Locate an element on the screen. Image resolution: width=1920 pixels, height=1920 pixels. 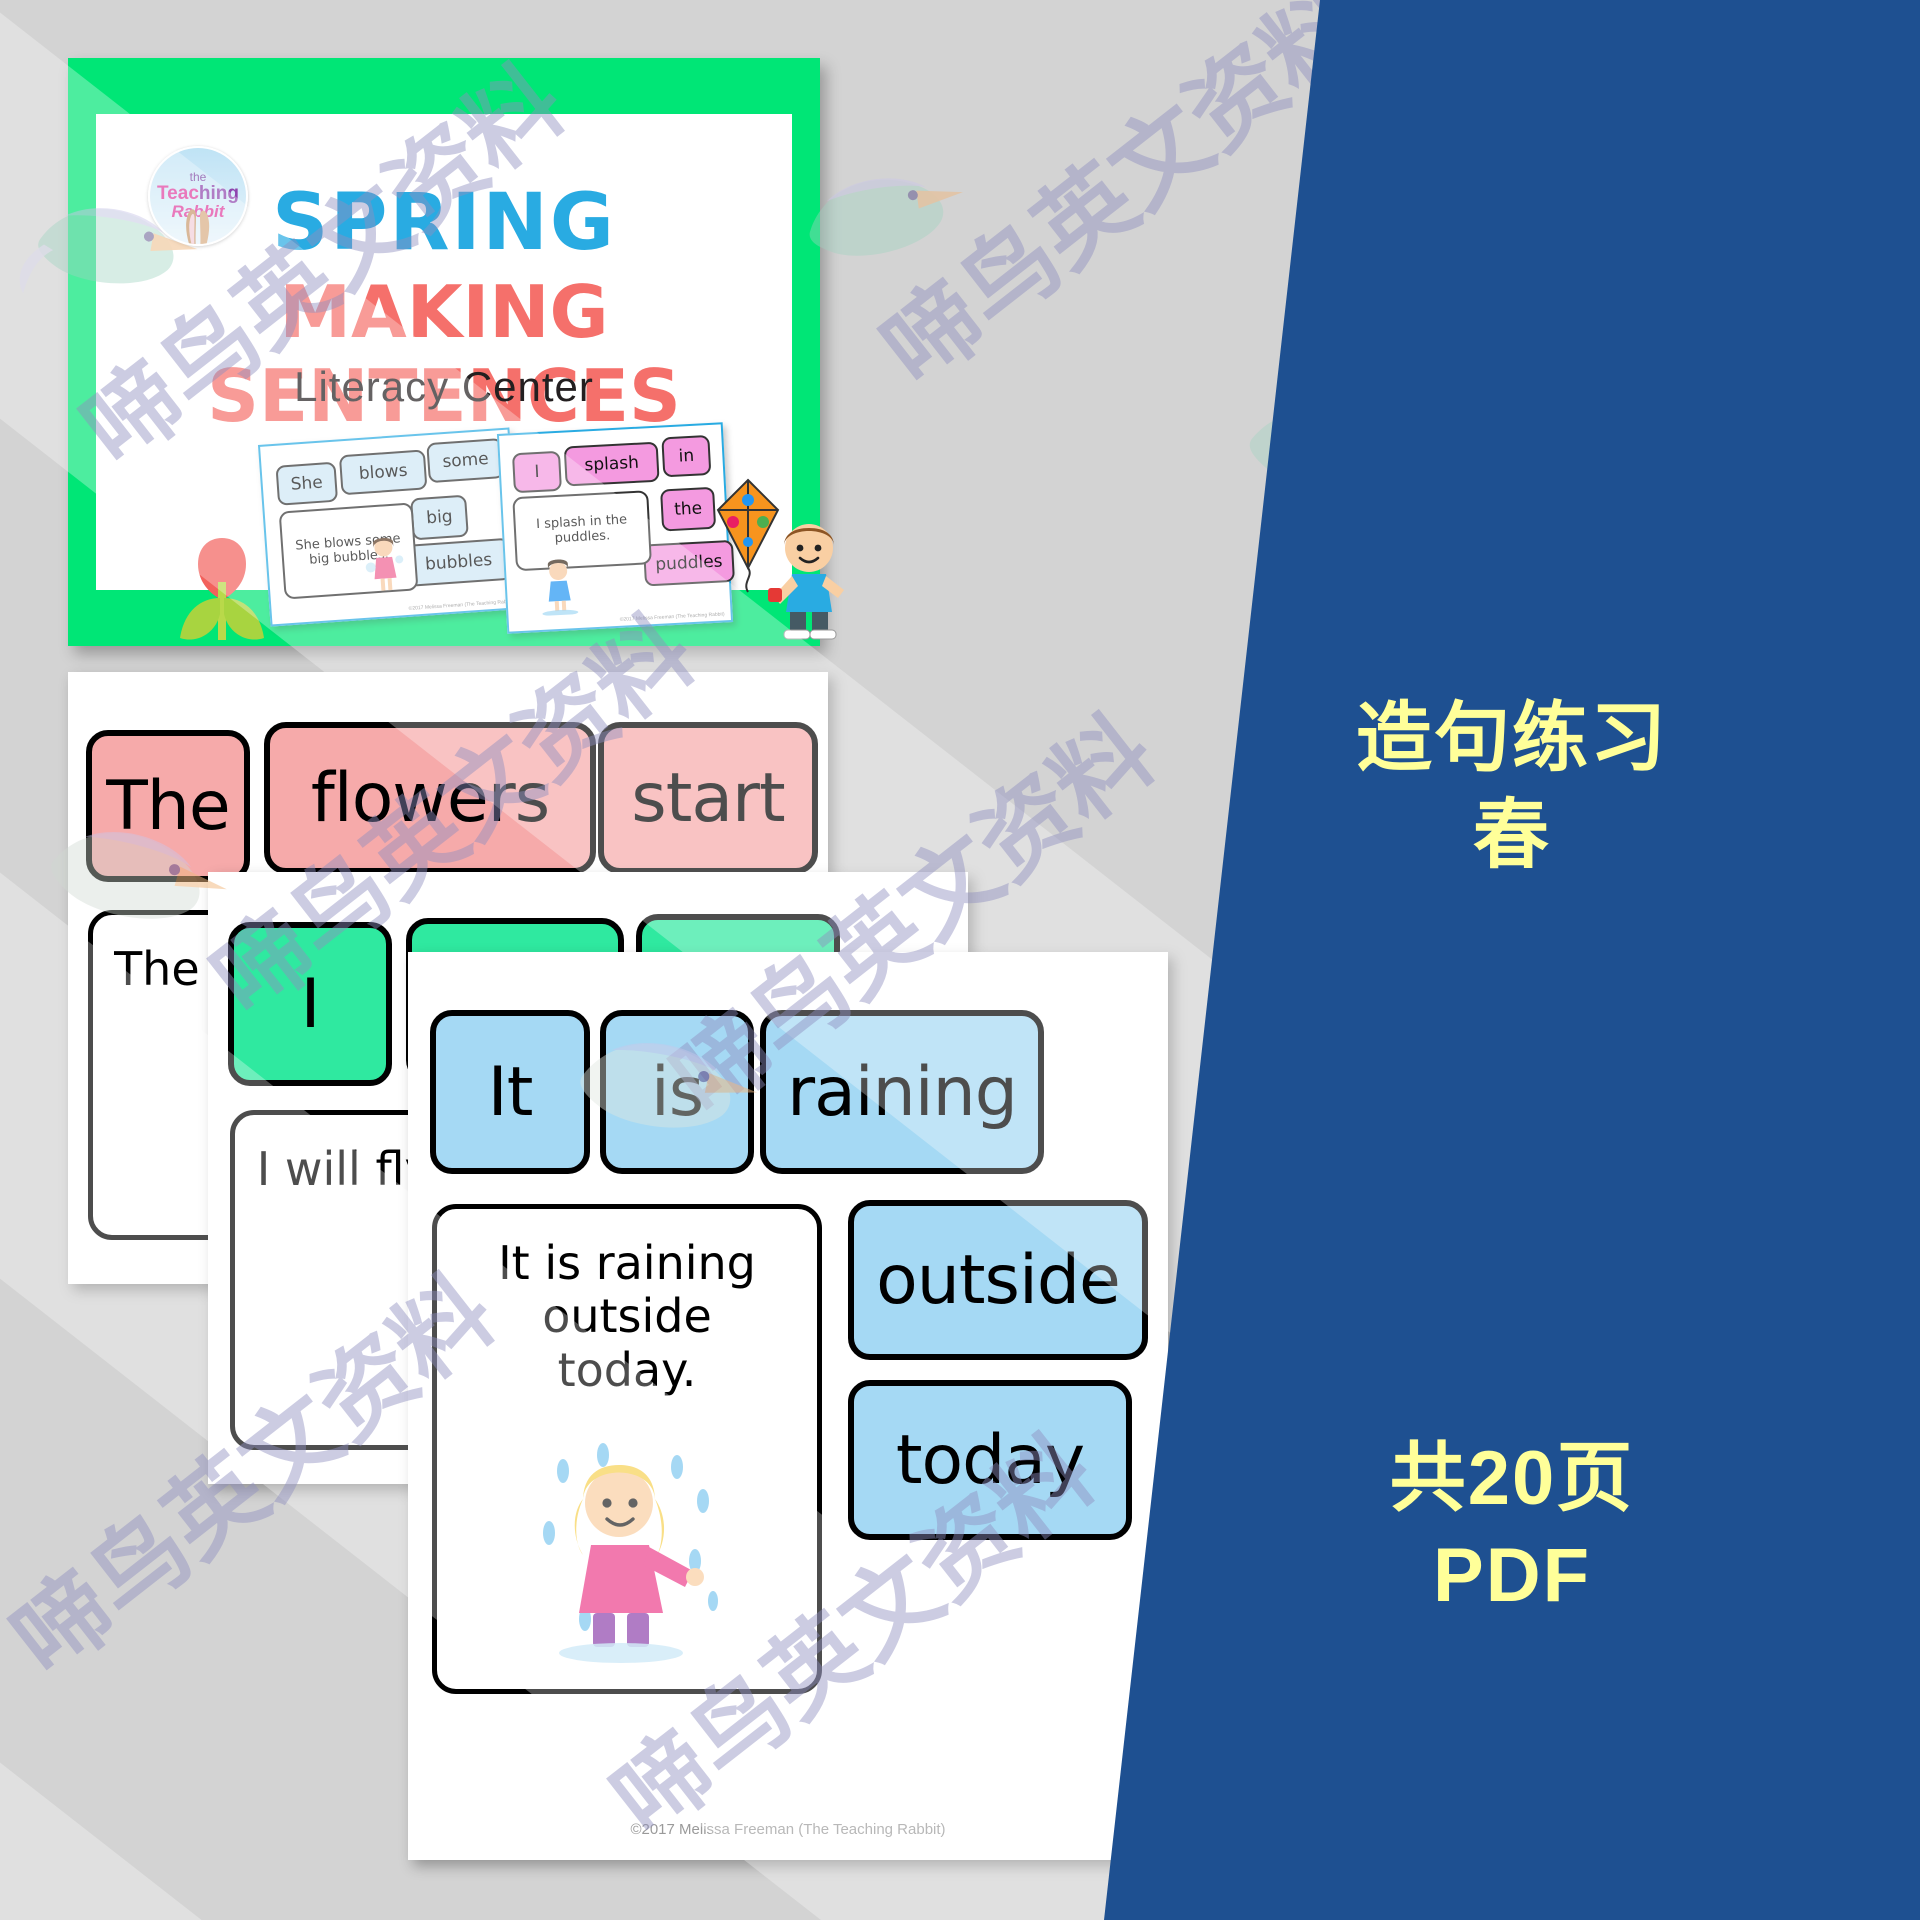
word-card-flowers: flowers is located at coordinates (430, 798).